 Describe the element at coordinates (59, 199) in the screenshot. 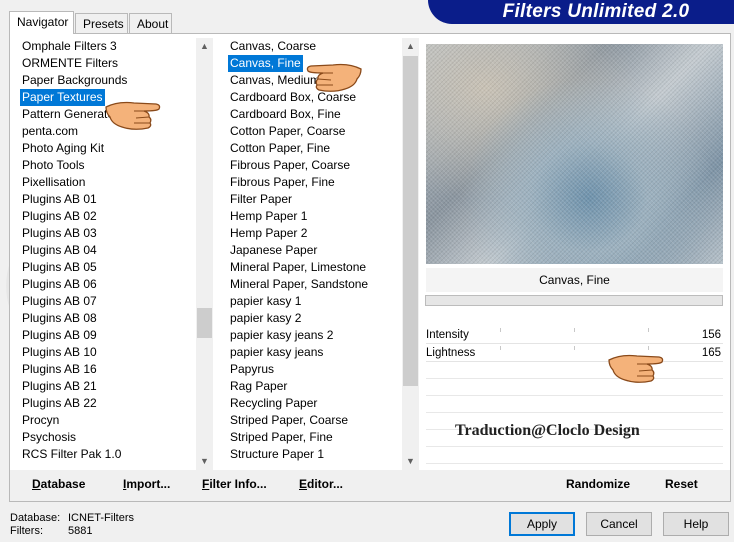

I see `category-list-item-label: Plugins AB 01` at that location.